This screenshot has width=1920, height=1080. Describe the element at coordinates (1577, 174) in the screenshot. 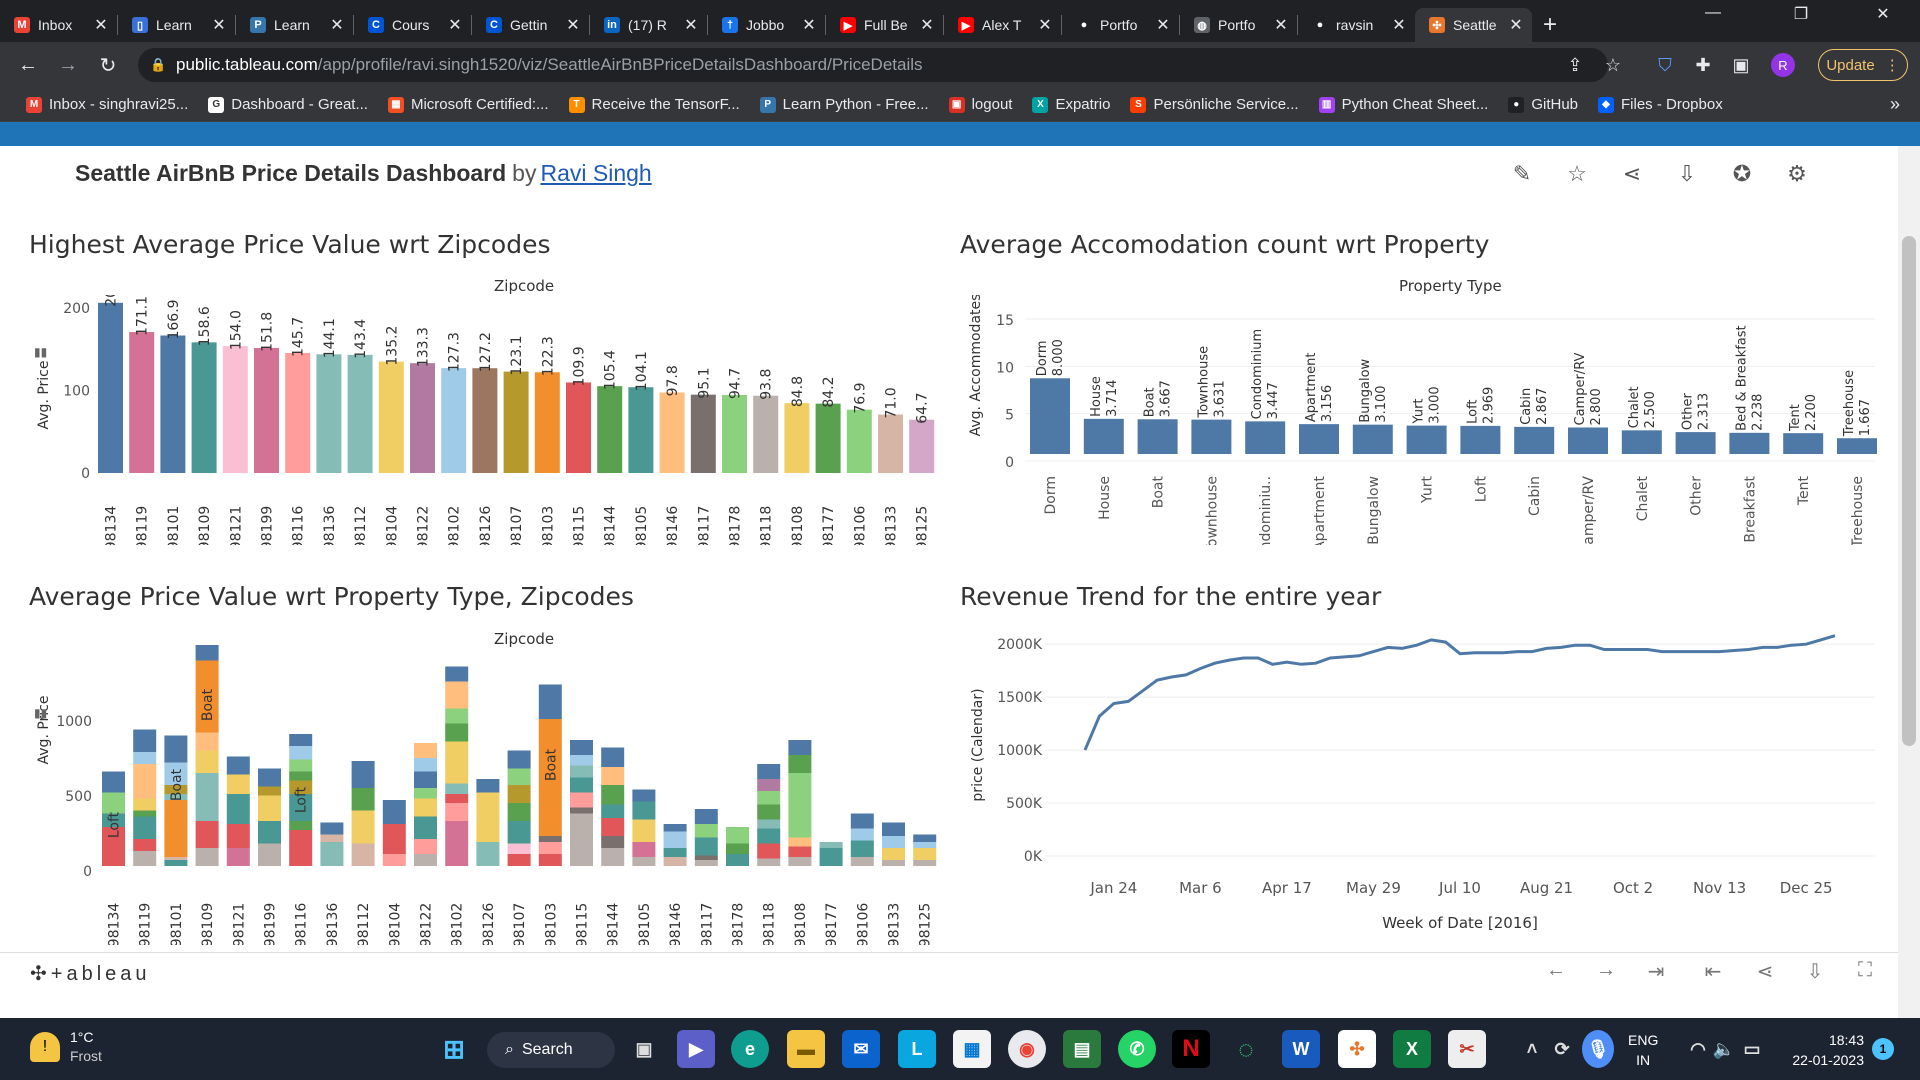

I see `favorite-star-icon: ☆` at that location.